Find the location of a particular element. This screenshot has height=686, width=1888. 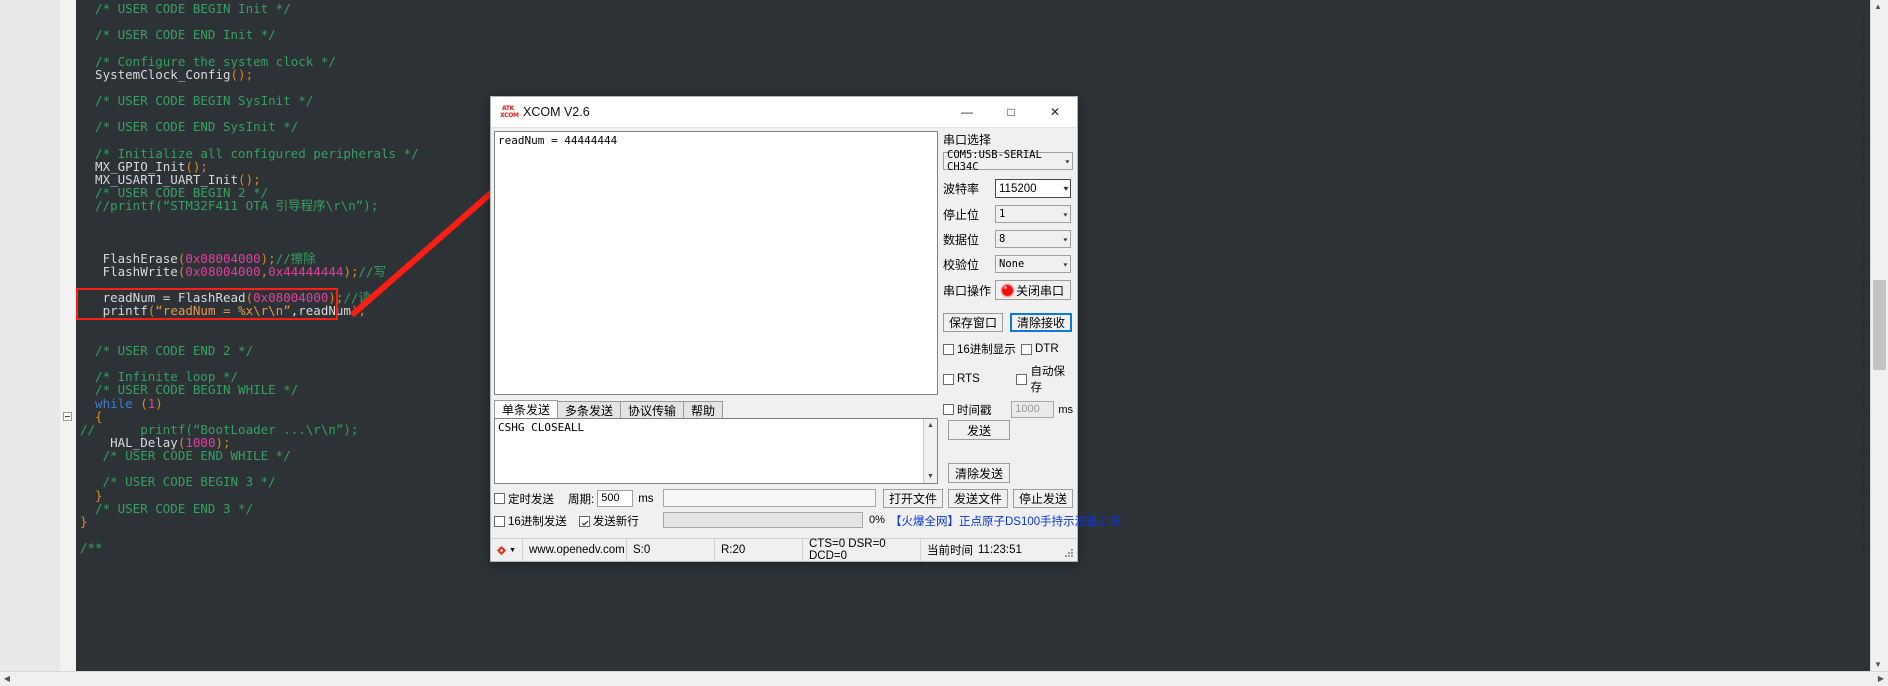

code-line: /* USER CODE BEGIN 3 */ is located at coordinates (178, 481).